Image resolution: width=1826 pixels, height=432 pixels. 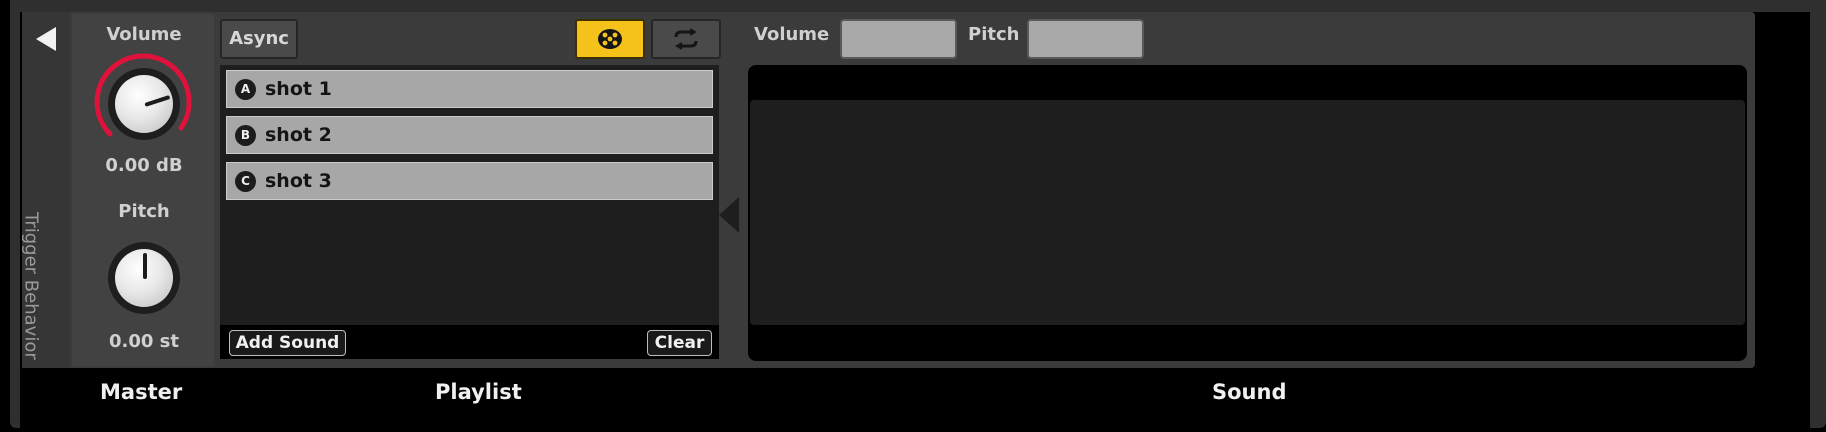 What do you see at coordinates (245, 135) in the screenshot?
I see `playlist-item-badge: B` at bounding box center [245, 135].